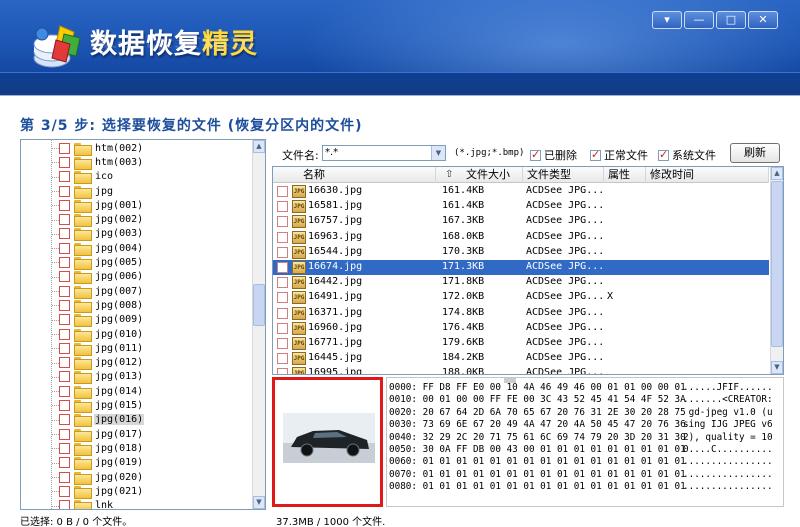 The image size is (800, 527). Describe the element at coordinates (625, 175) in the screenshot. I see `column-attr: 属性` at that location.